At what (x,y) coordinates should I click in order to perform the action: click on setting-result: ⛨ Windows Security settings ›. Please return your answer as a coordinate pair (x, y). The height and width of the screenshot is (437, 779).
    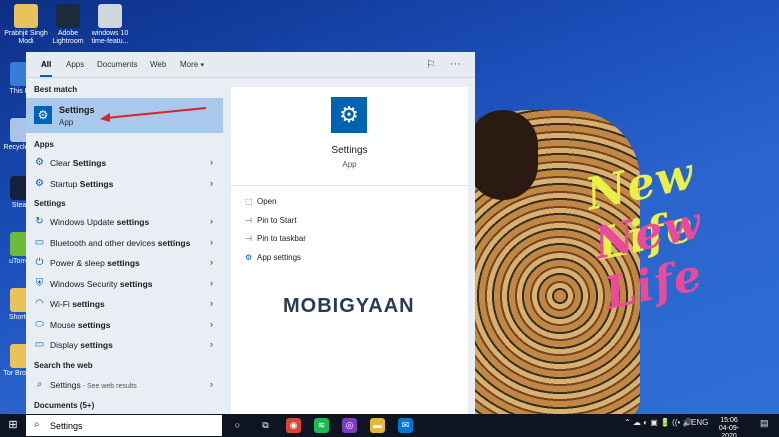
    Looking at the image, I should click on (124, 284).